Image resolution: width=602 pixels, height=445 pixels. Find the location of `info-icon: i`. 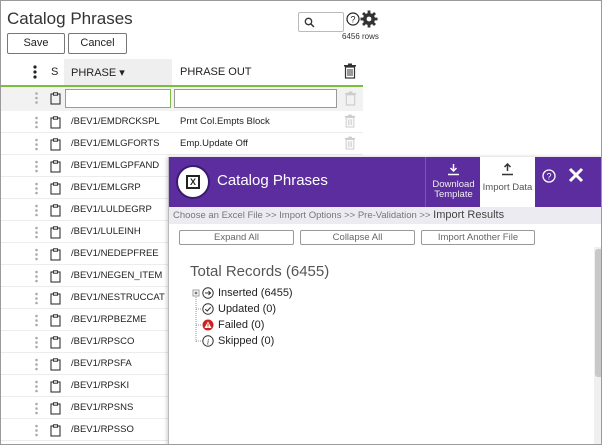

info-icon: i is located at coordinates (208, 341).